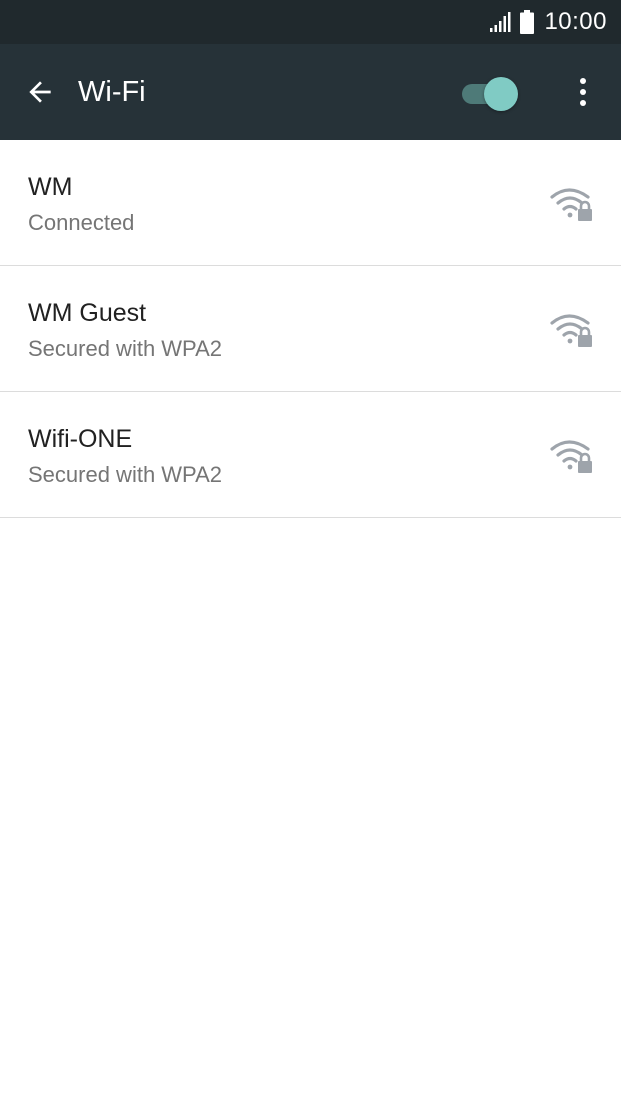 Image resolution: width=621 pixels, height=1104 pixels. What do you see at coordinates (310, 455) in the screenshot?
I see `network-row: Wifi-ONE Secured with WPA2` at bounding box center [310, 455].